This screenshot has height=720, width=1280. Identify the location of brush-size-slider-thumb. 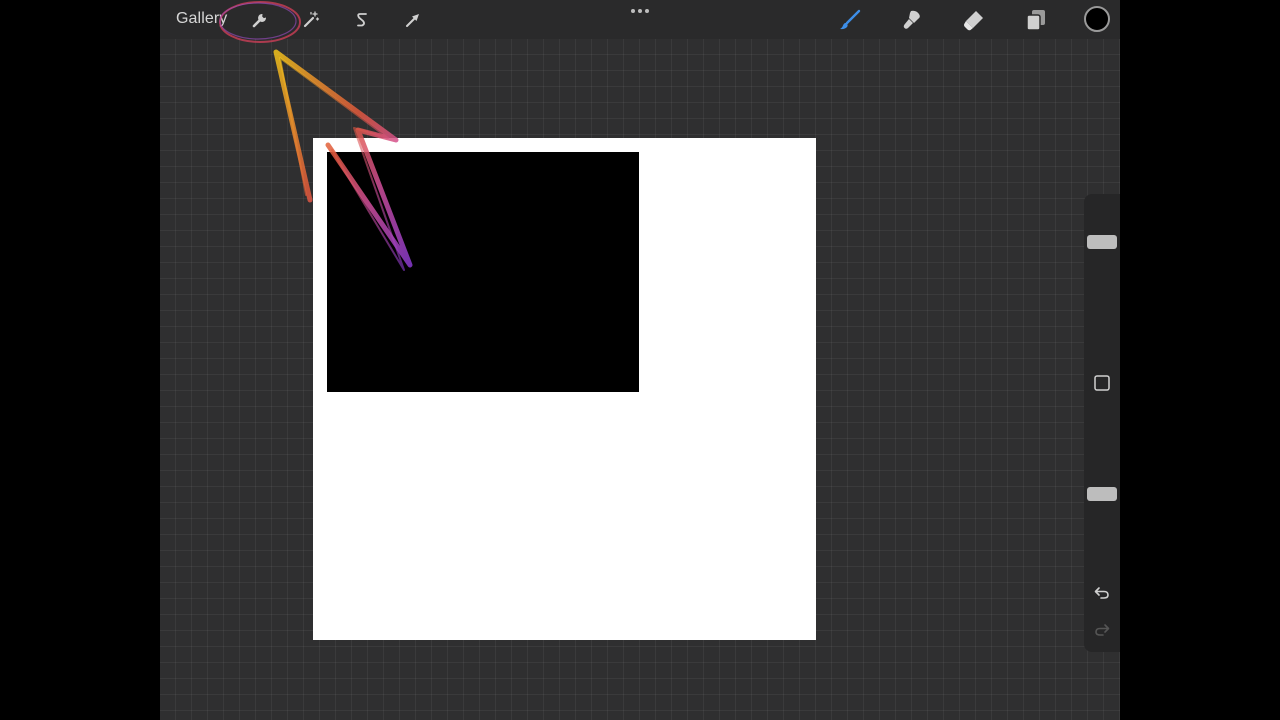
(1102, 242).